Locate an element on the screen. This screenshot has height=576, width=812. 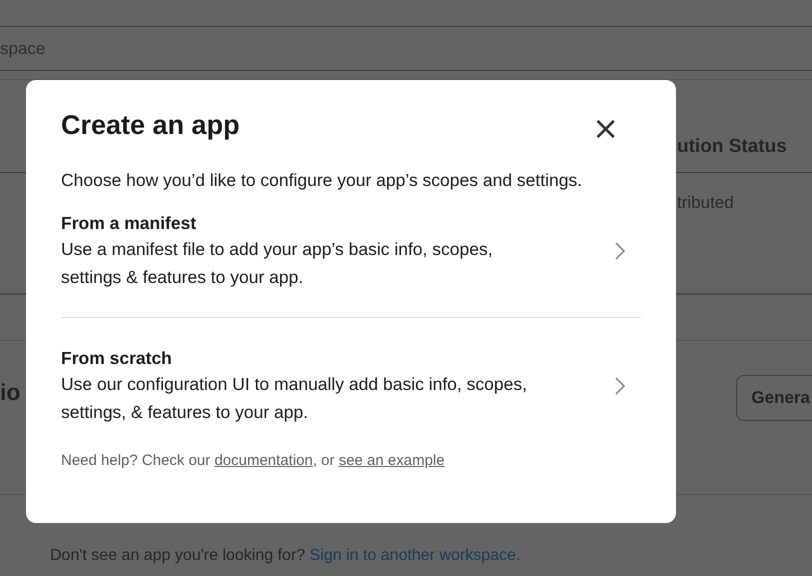
dialog-title: Create an app is located at coordinates (150, 125).